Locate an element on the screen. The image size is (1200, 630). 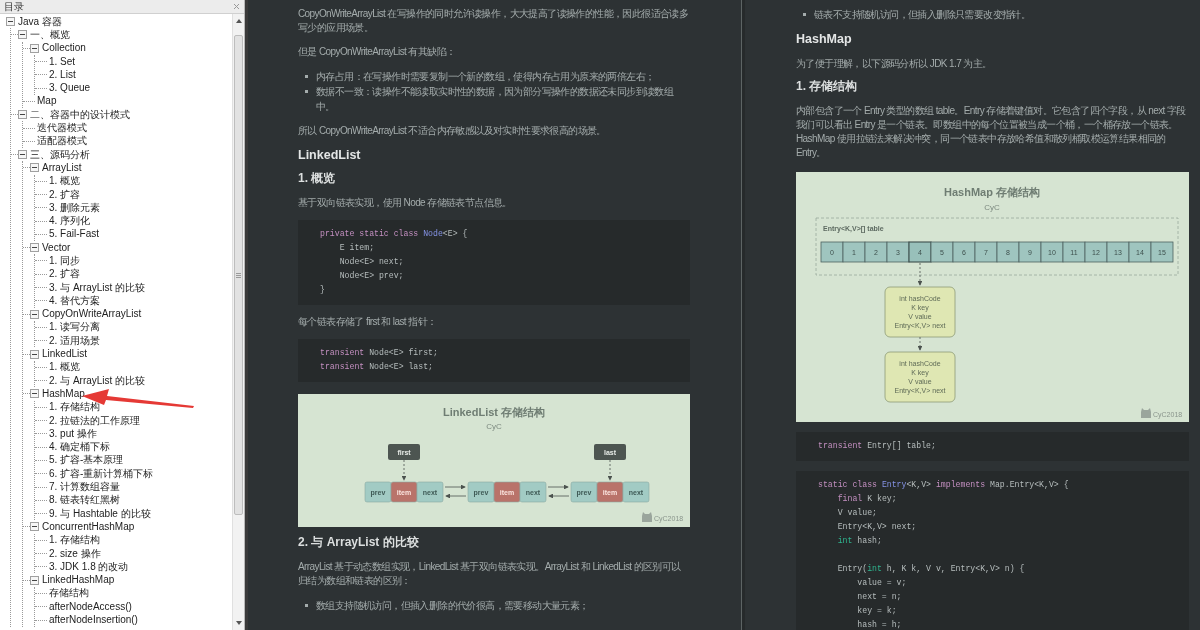
figure-subtitle: CyC is located at coordinates (494, 426).